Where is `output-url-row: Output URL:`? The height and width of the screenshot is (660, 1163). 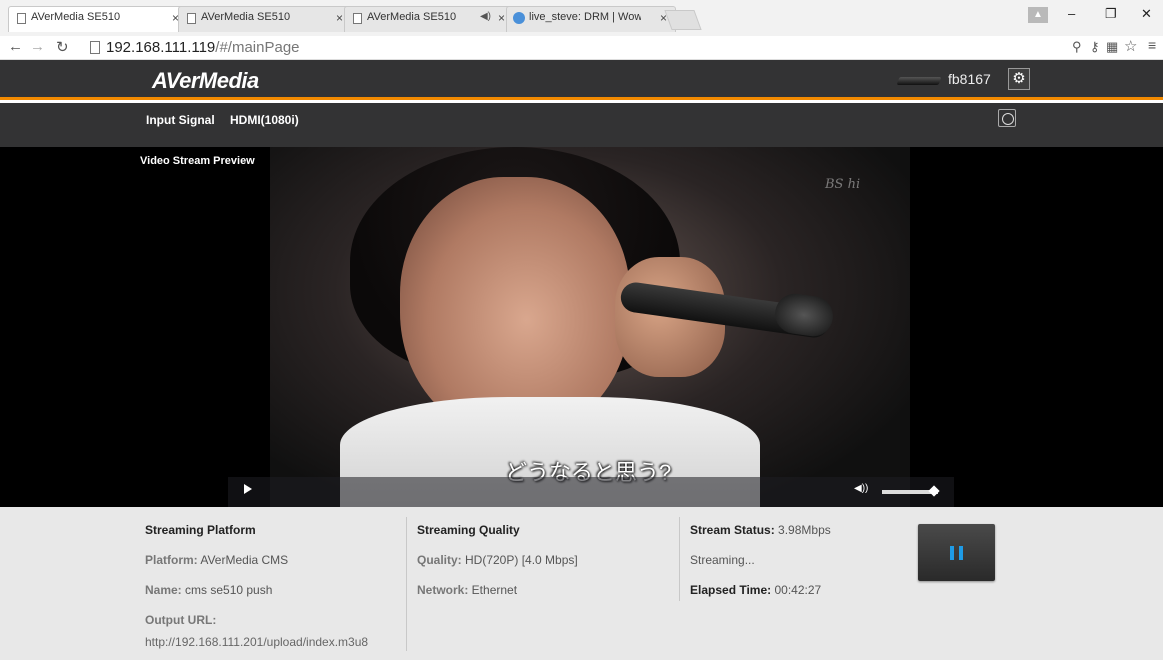 output-url-row: Output URL: is located at coordinates (275, 620).